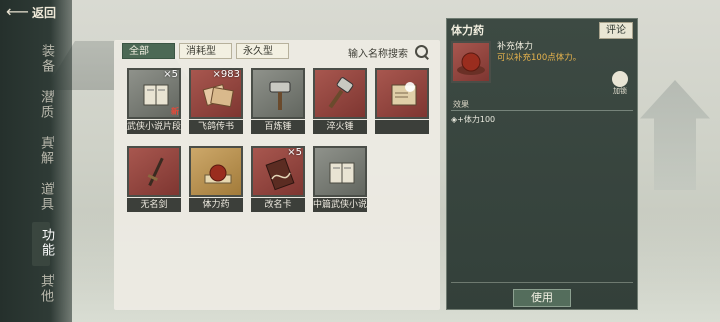  I want to click on nav-item-label: 功能, so click(46, 243).